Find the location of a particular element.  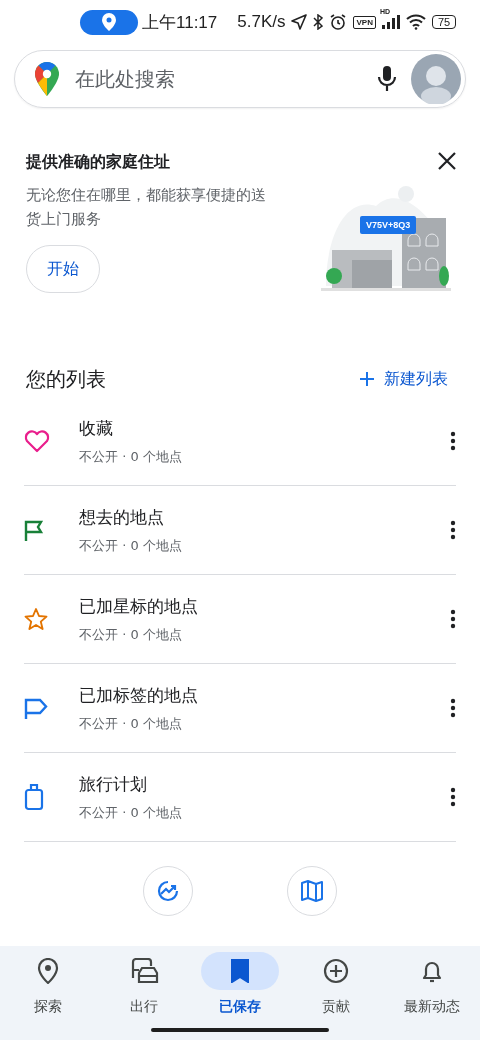

section-title: 您的列表 is located at coordinates (66, 379).